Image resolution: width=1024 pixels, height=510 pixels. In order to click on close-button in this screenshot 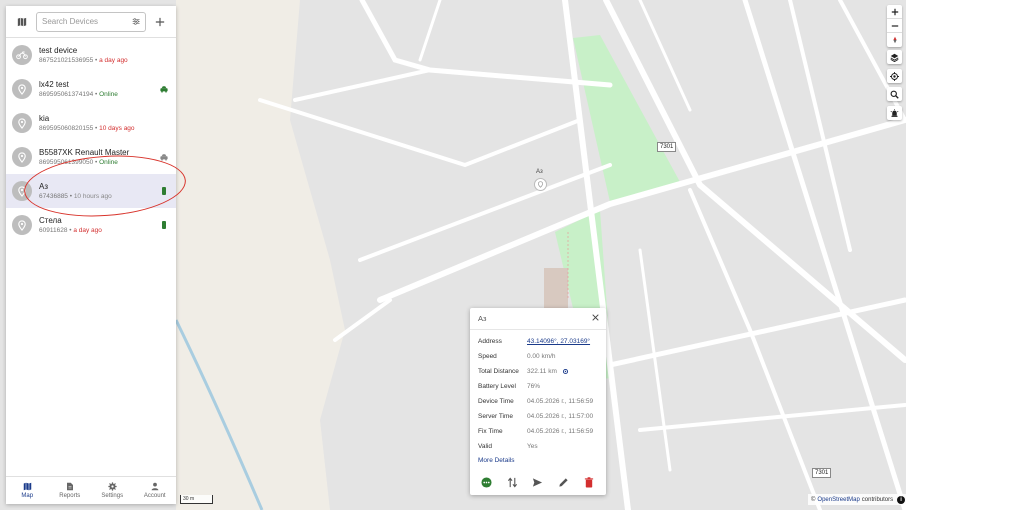, I will do `click(595, 318)`.